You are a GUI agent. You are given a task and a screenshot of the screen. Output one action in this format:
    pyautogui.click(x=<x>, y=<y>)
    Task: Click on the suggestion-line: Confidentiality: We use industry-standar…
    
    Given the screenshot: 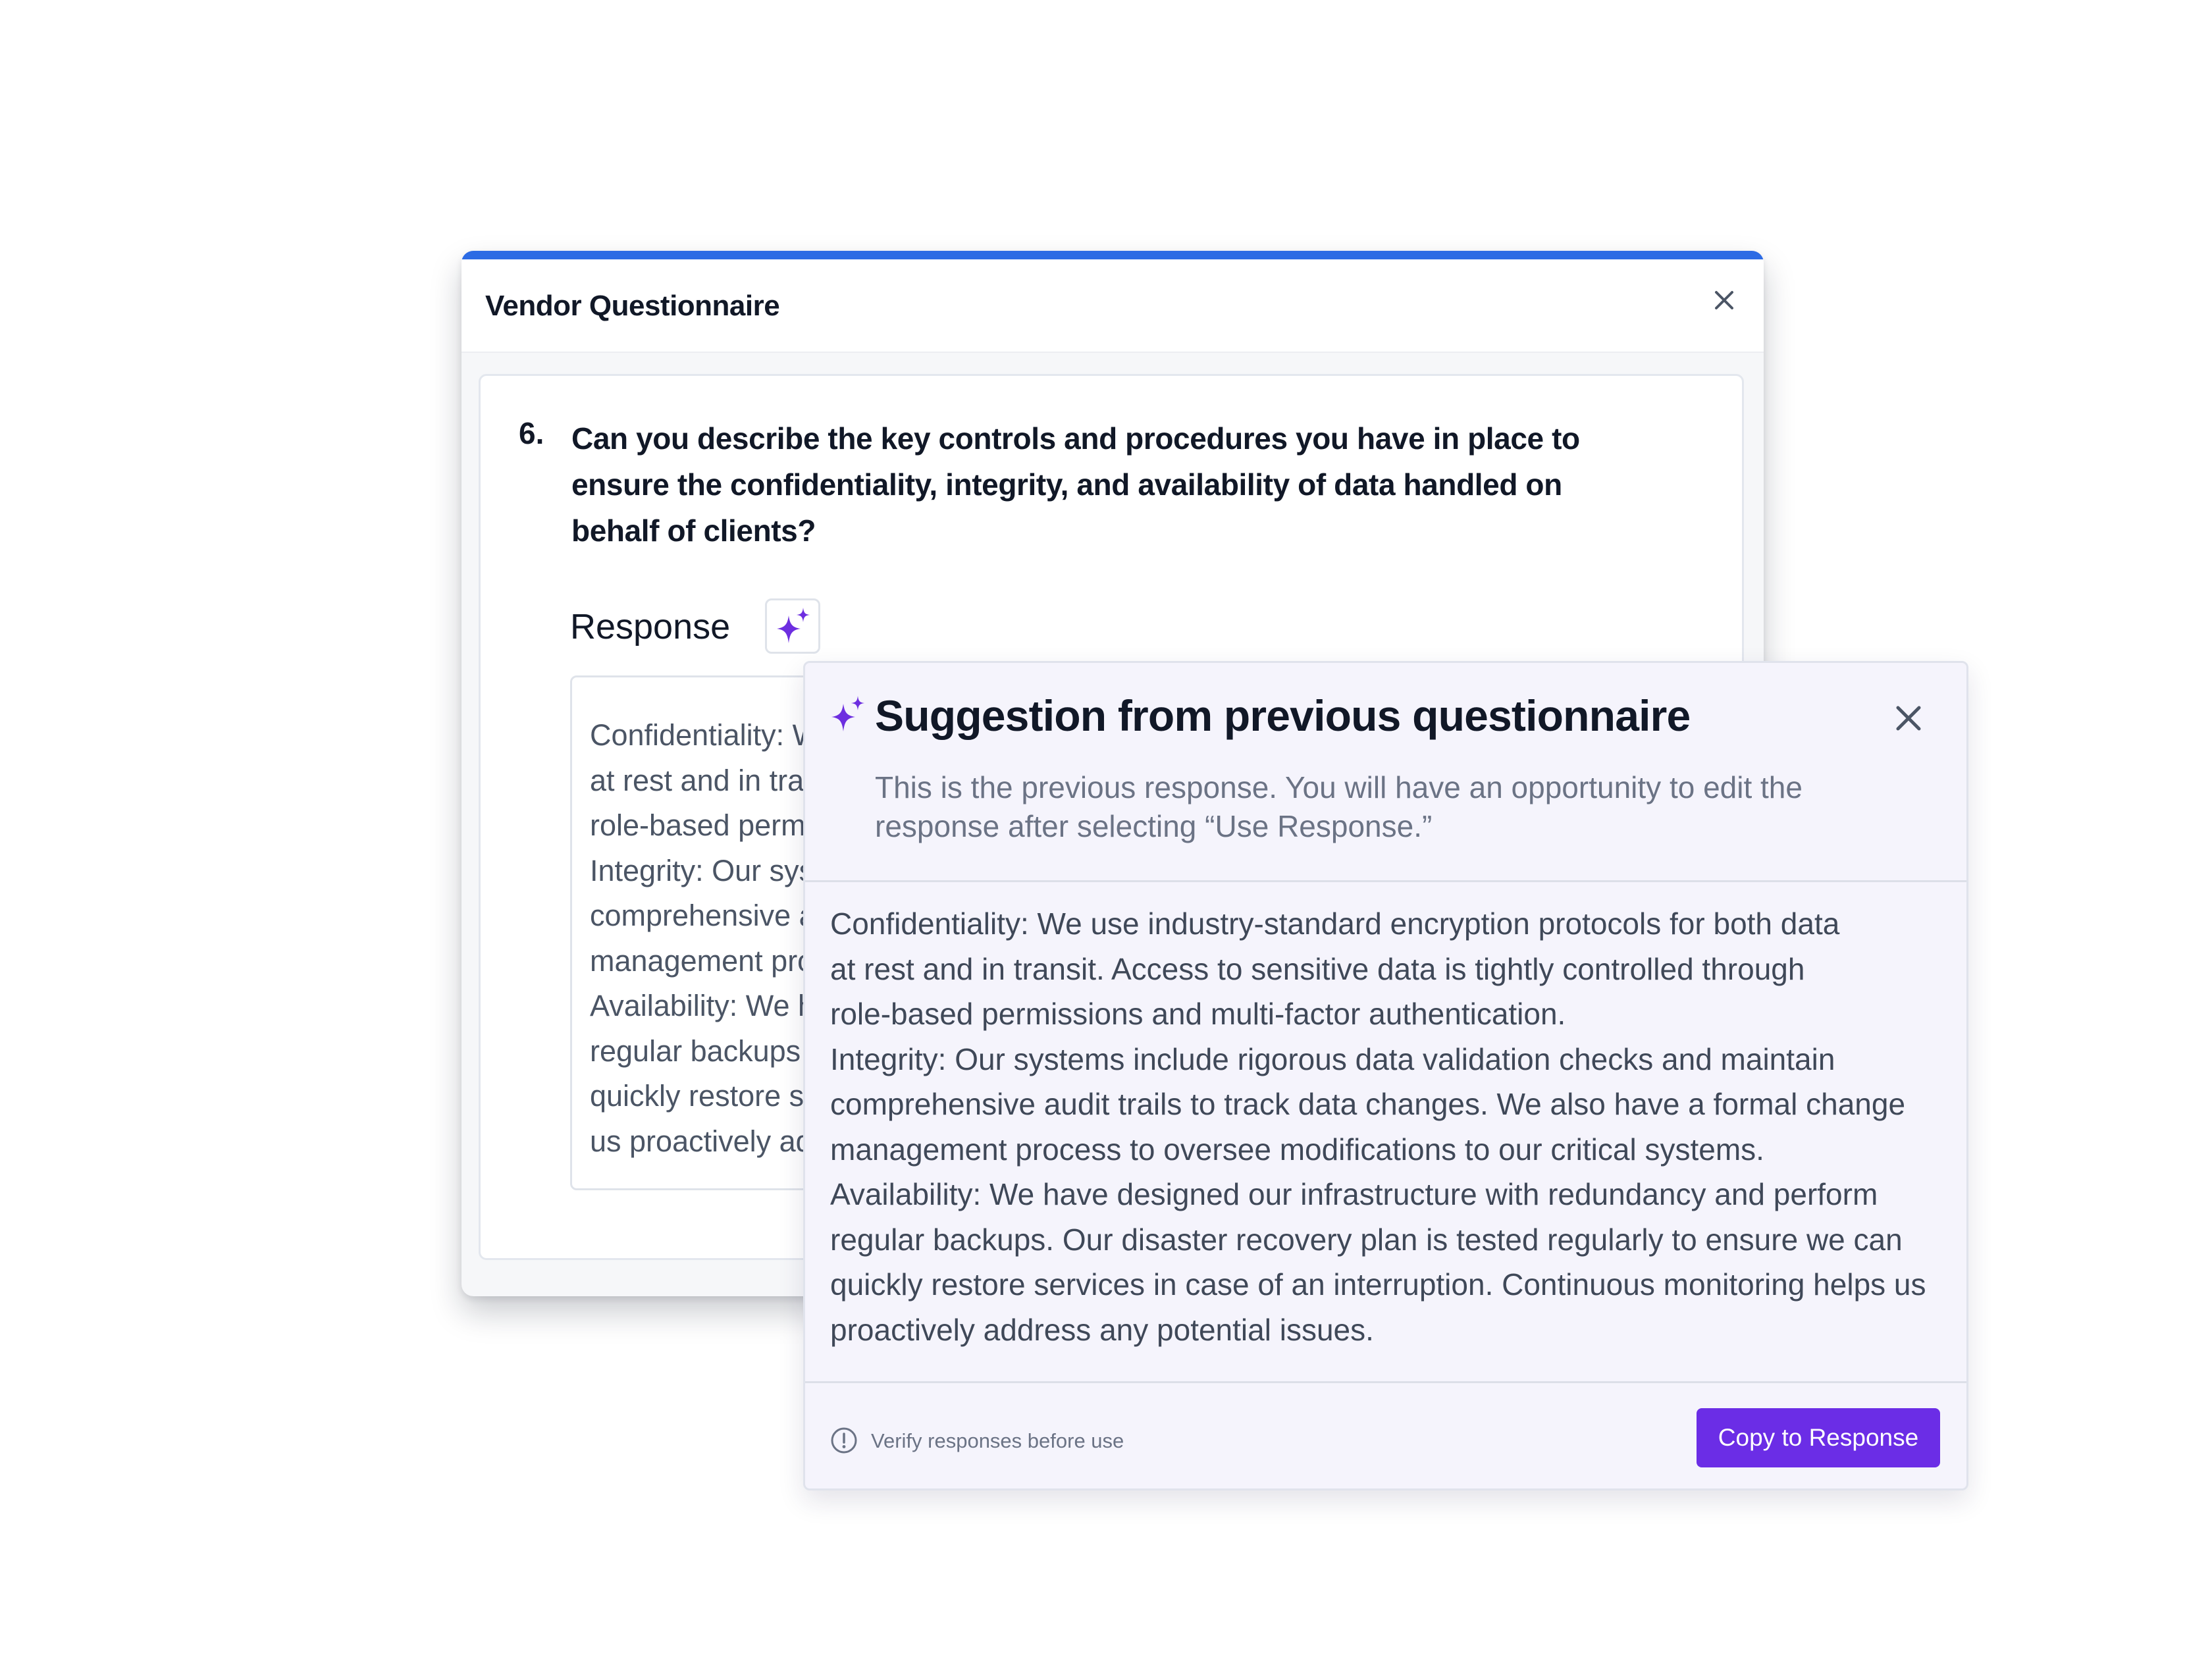 What is the action you would take?
    pyautogui.click(x=1335, y=924)
    